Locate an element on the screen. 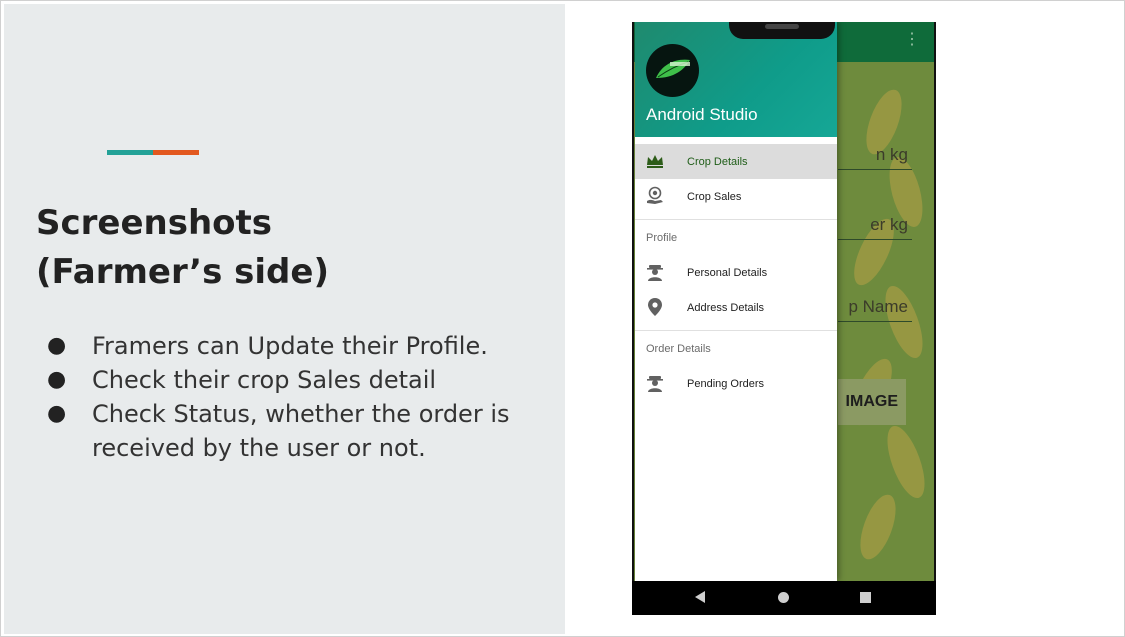 The width and height of the screenshot is (1125, 637). menu-item-address-details: Address Details is located at coordinates (736, 307).